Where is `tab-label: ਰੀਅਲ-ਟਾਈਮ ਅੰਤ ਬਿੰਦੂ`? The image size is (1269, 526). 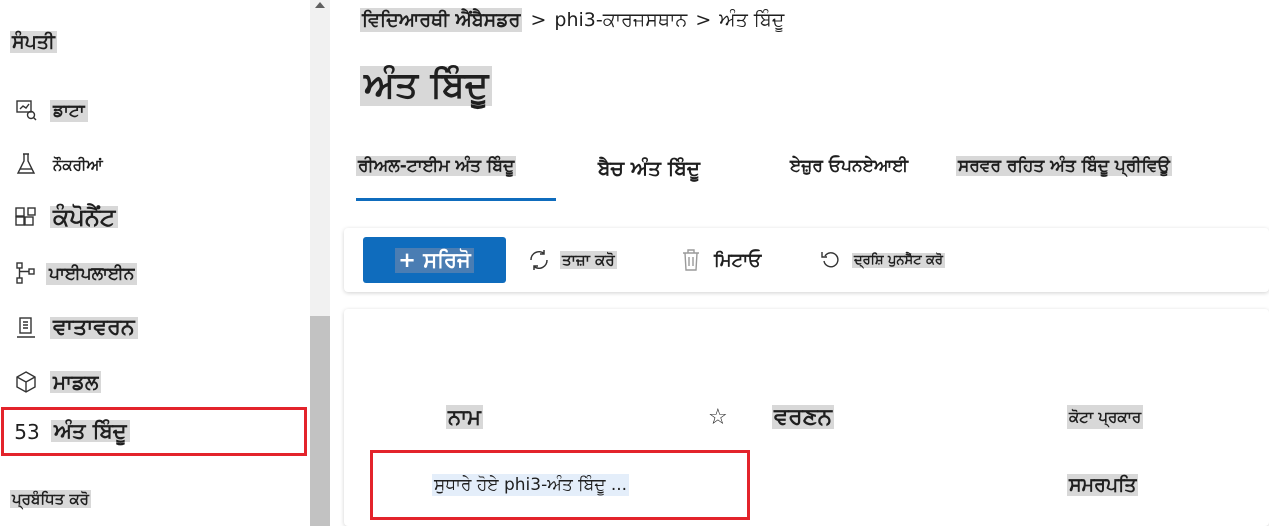
tab-label: ਰੀਅਲ-ਟਾਈਮ ਅੰਤ ਬਿੰਦੂ is located at coordinates (436, 166).